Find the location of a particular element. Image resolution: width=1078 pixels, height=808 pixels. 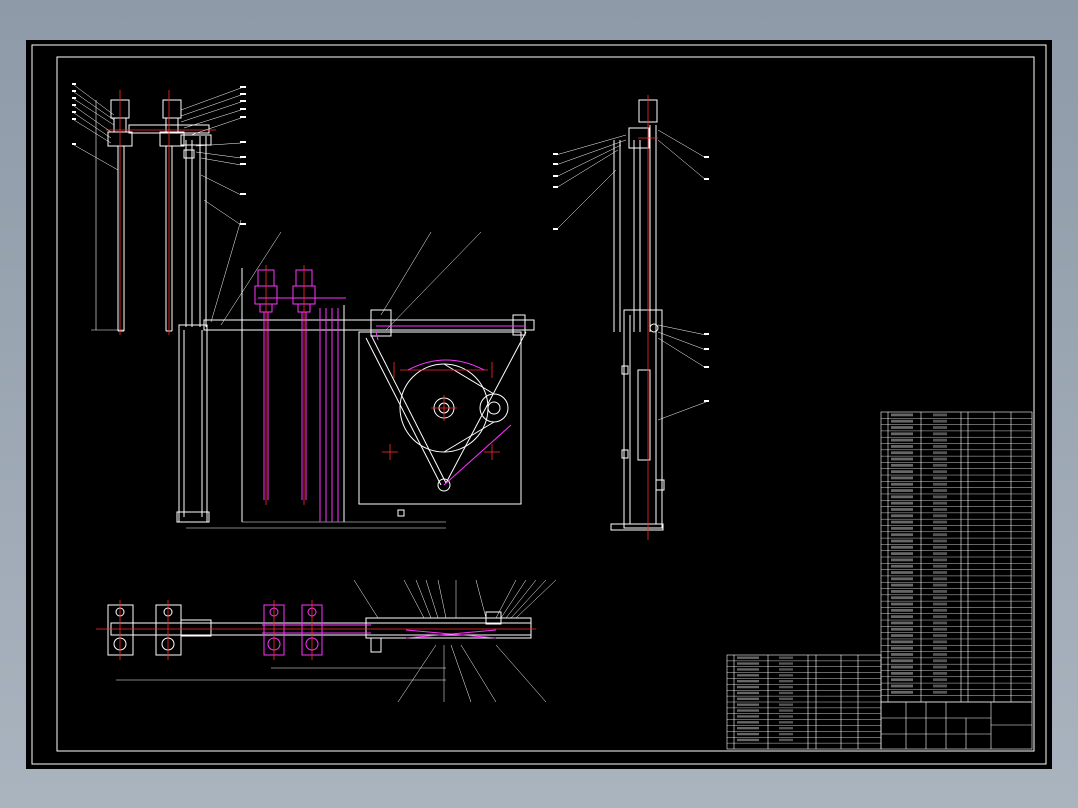

side-view-centerlines is located at coordinates (648, 317).